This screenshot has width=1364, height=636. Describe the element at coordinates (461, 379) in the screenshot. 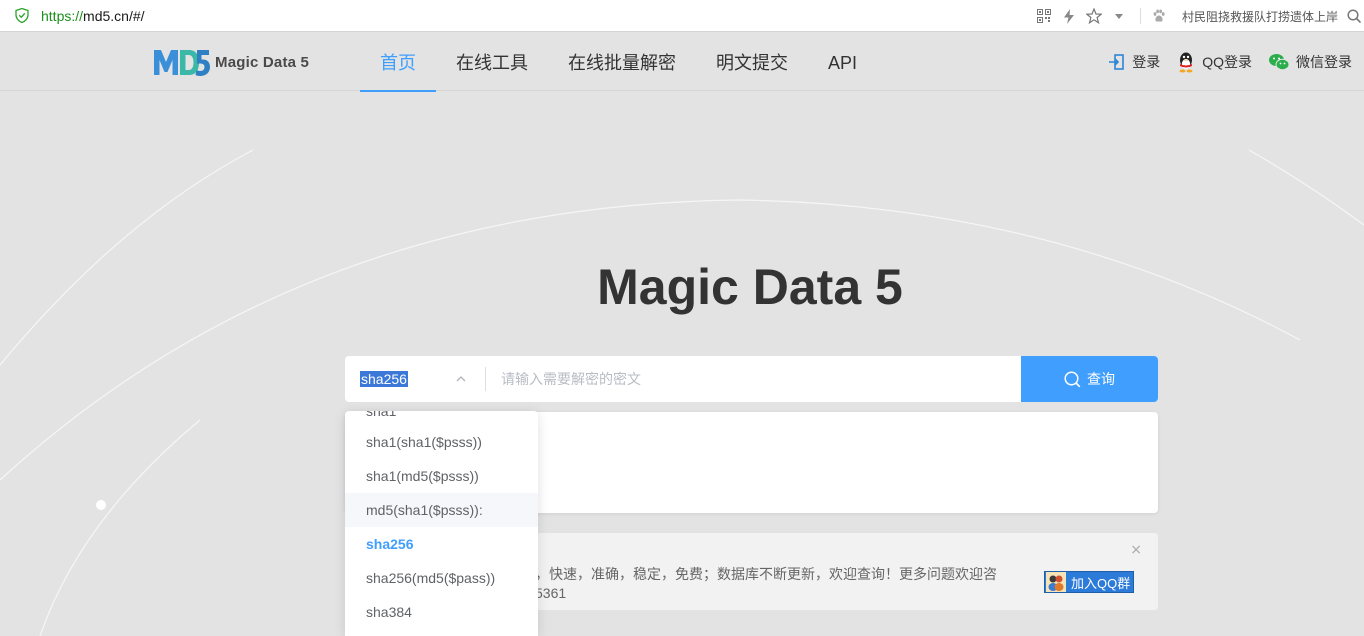

I see `chevron-up-icon` at that location.